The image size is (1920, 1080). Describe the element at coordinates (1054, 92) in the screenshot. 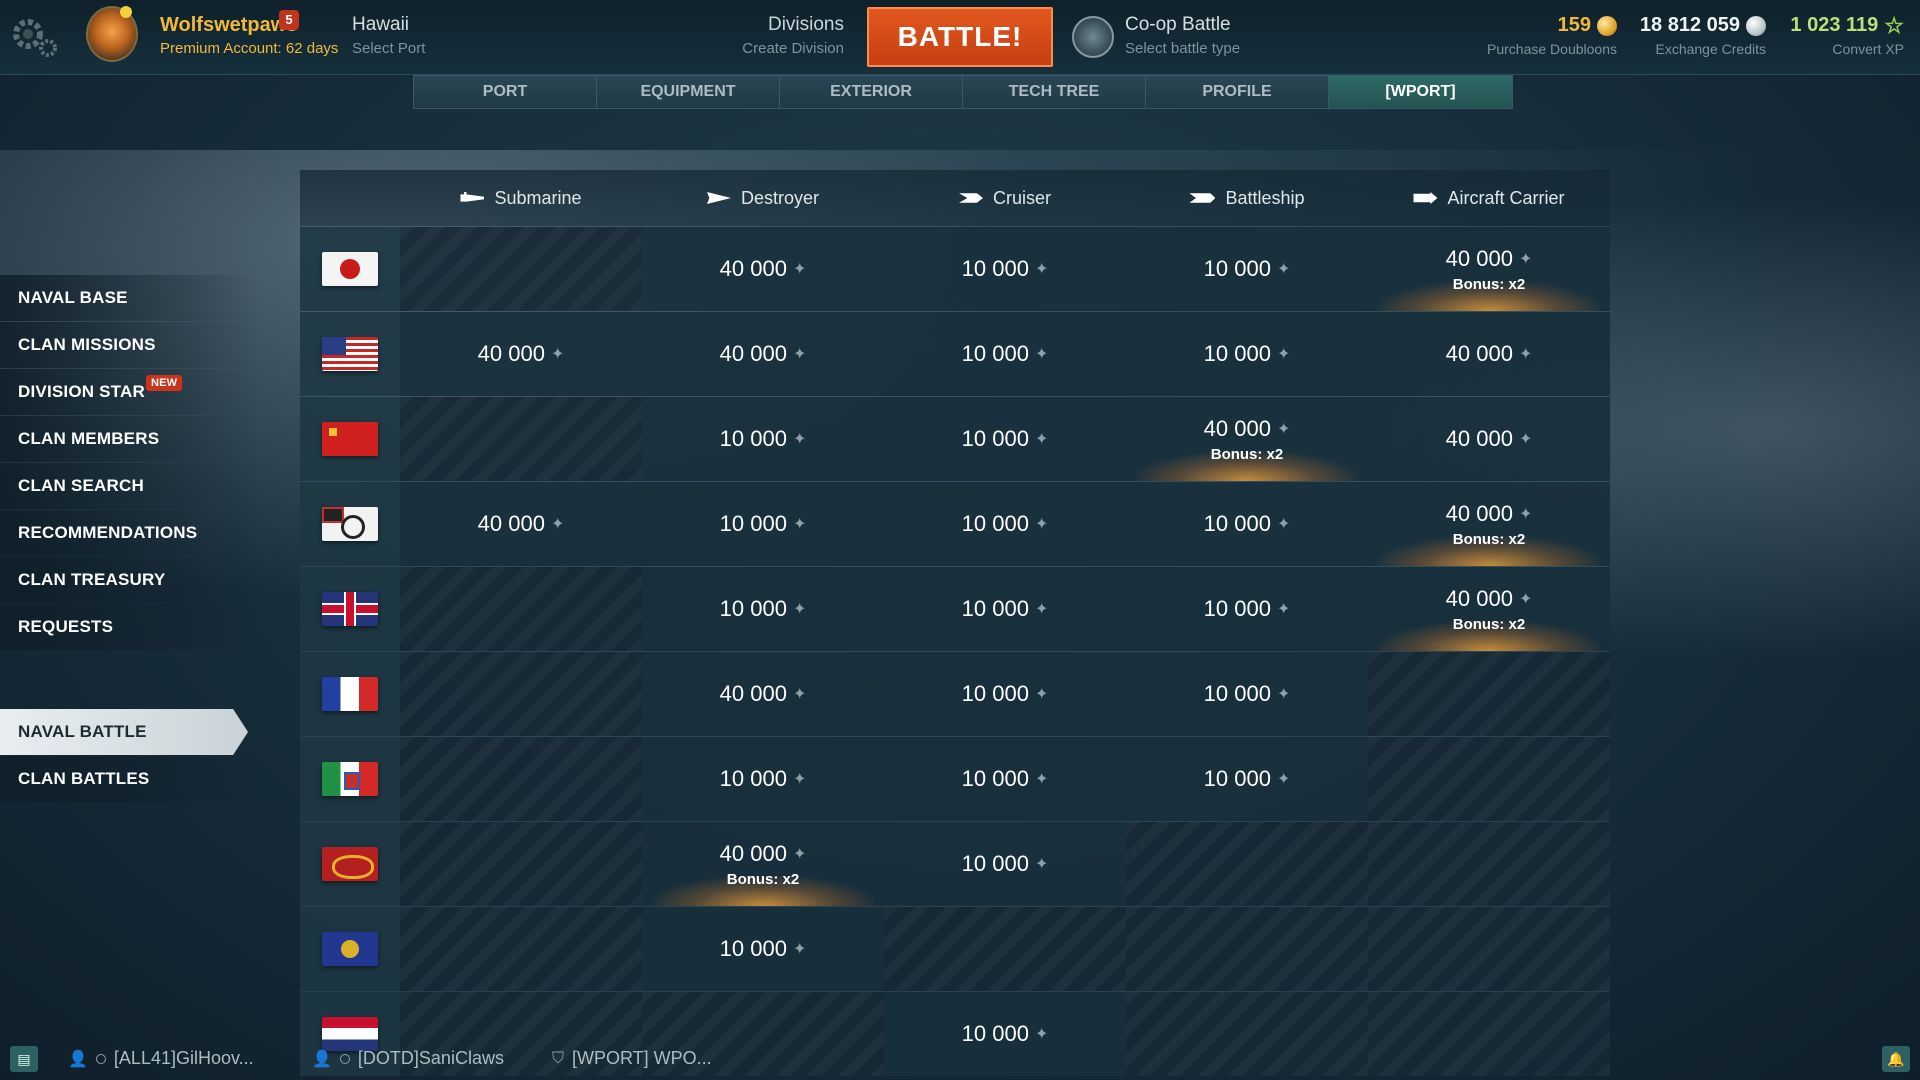

I see `tab-tech-tree: TECH TREE` at that location.